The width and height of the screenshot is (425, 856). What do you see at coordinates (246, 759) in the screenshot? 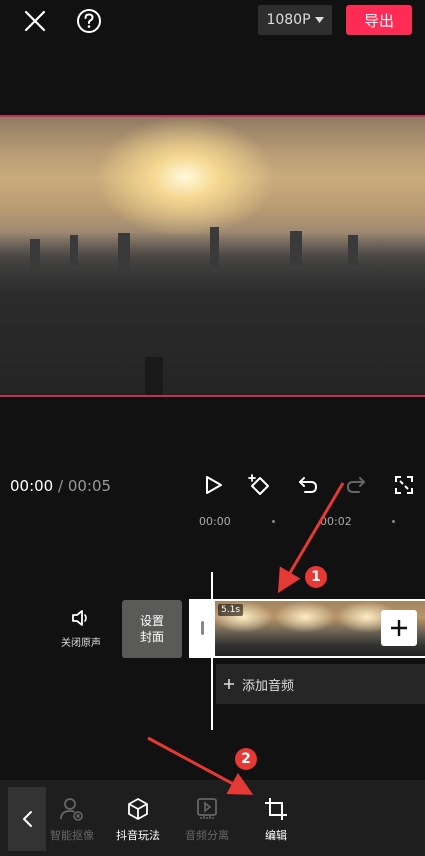
I see `annotation-badge-2: 2` at bounding box center [246, 759].